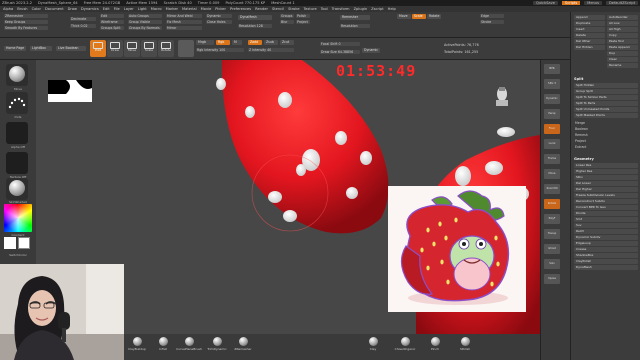 This screenshot has width=640, height=360. I want to click on tool-duplicate-button: Duplicate, so click(589, 23).